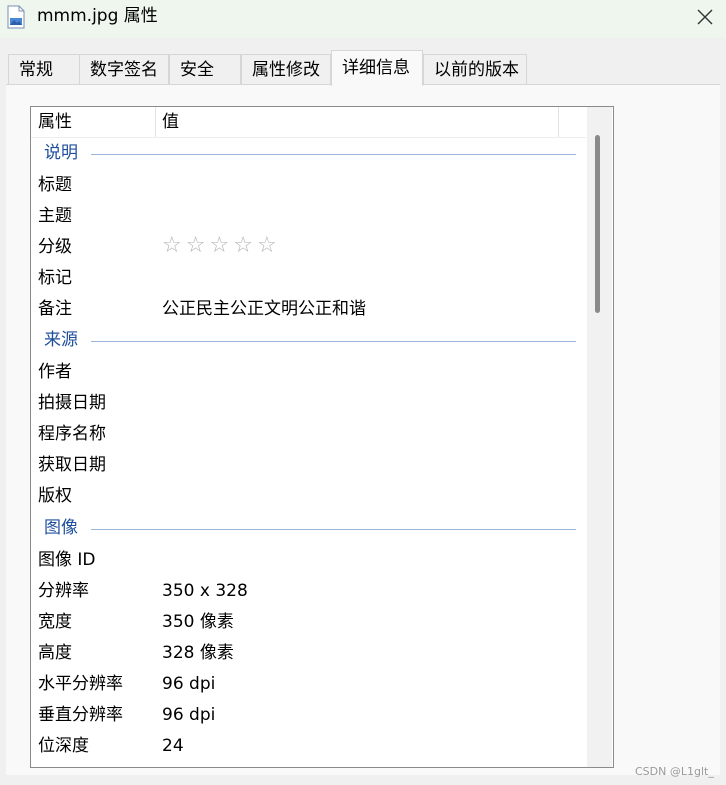 The image size is (726, 785). I want to click on tab-attribute-changer: 属性修改, so click(286, 69).